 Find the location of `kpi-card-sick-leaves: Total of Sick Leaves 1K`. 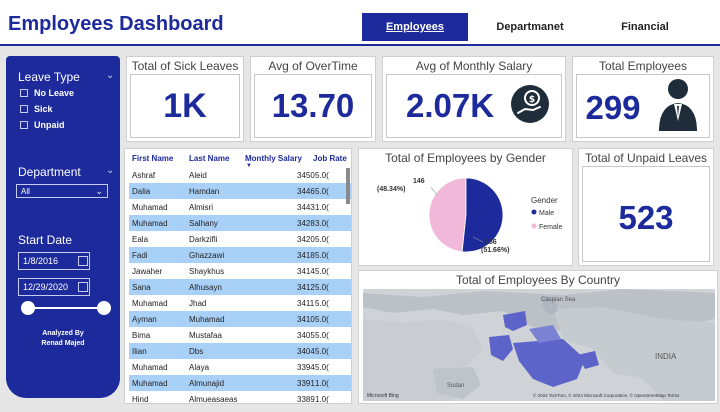

kpi-card-sick-leaves: Total of Sick Leaves 1K is located at coordinates (185, 99).